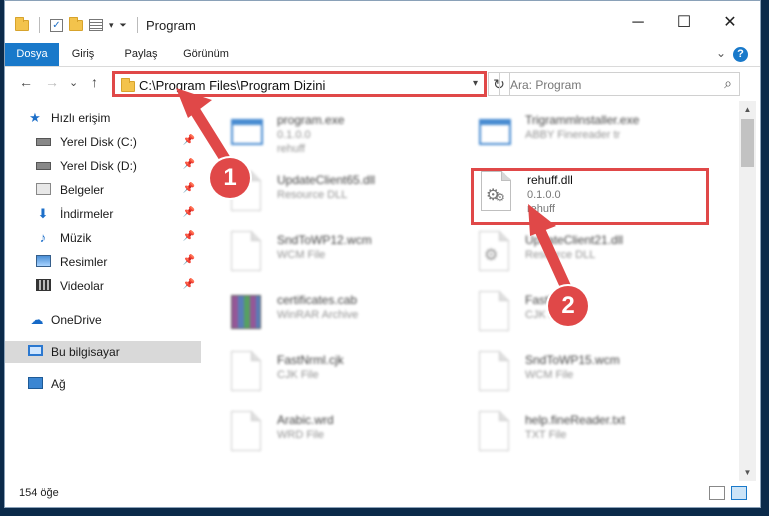  I want to click on onedrive-icon: ☁, so click(37, 319).